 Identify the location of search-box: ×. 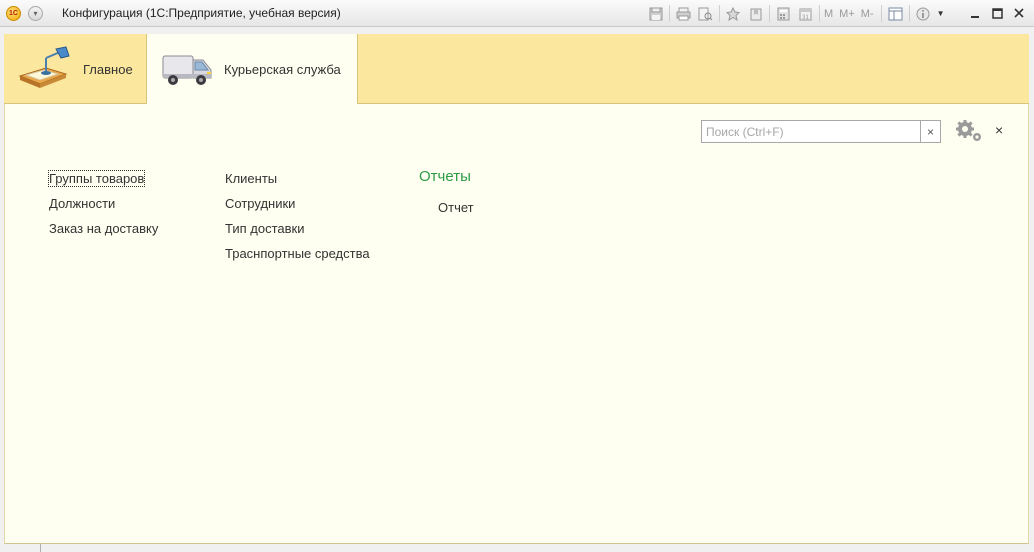
(821, 131).